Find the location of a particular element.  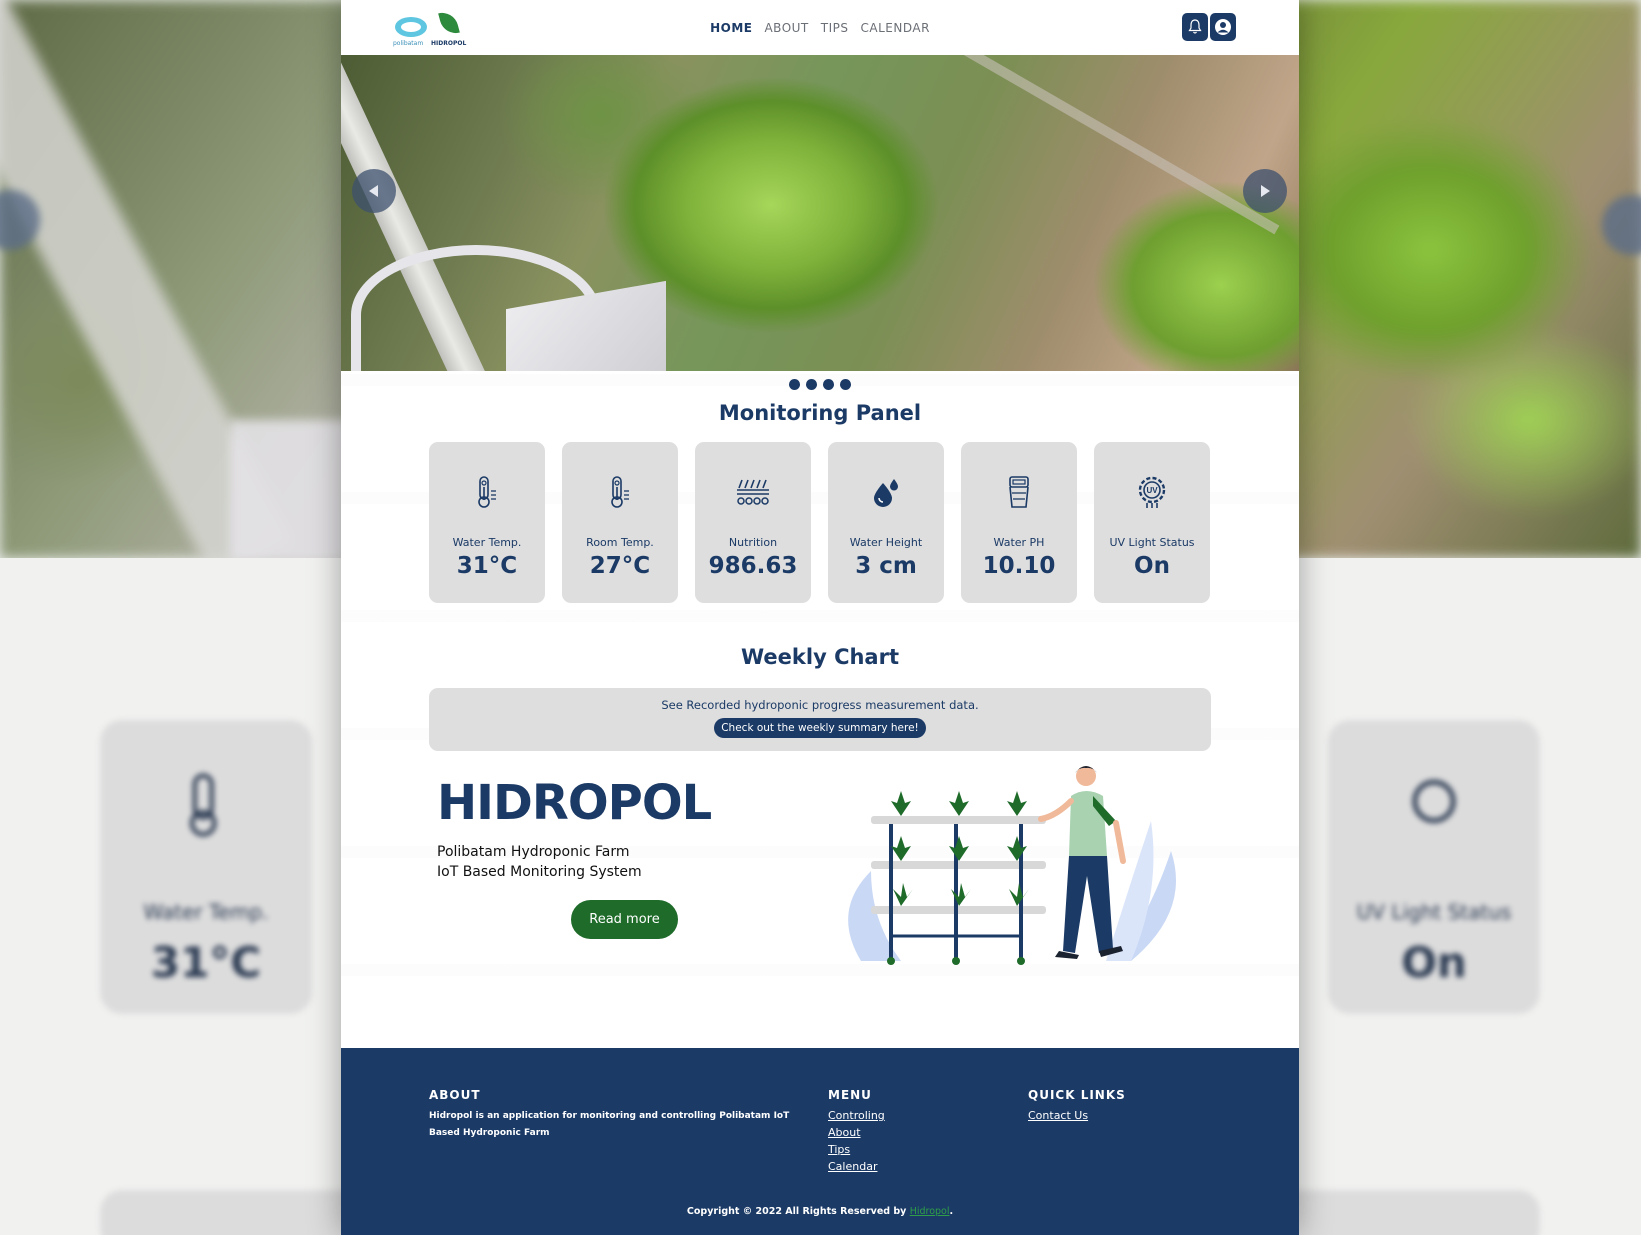

carousel-indicators is located at coordinates (820, 385).